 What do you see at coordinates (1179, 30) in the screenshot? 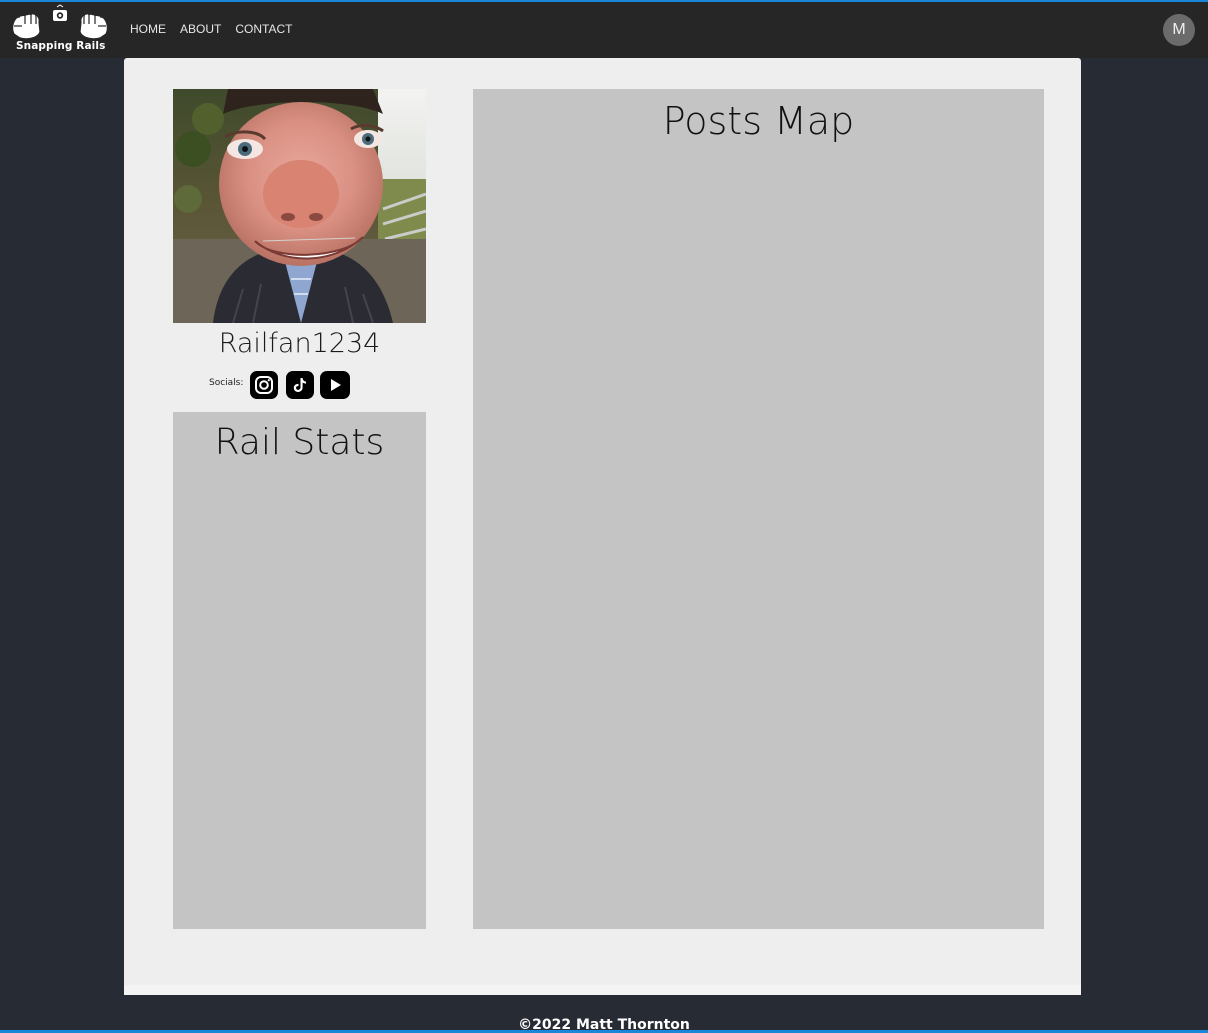
I see `user-avatar-button: M` at bounding box center [1179, 30].